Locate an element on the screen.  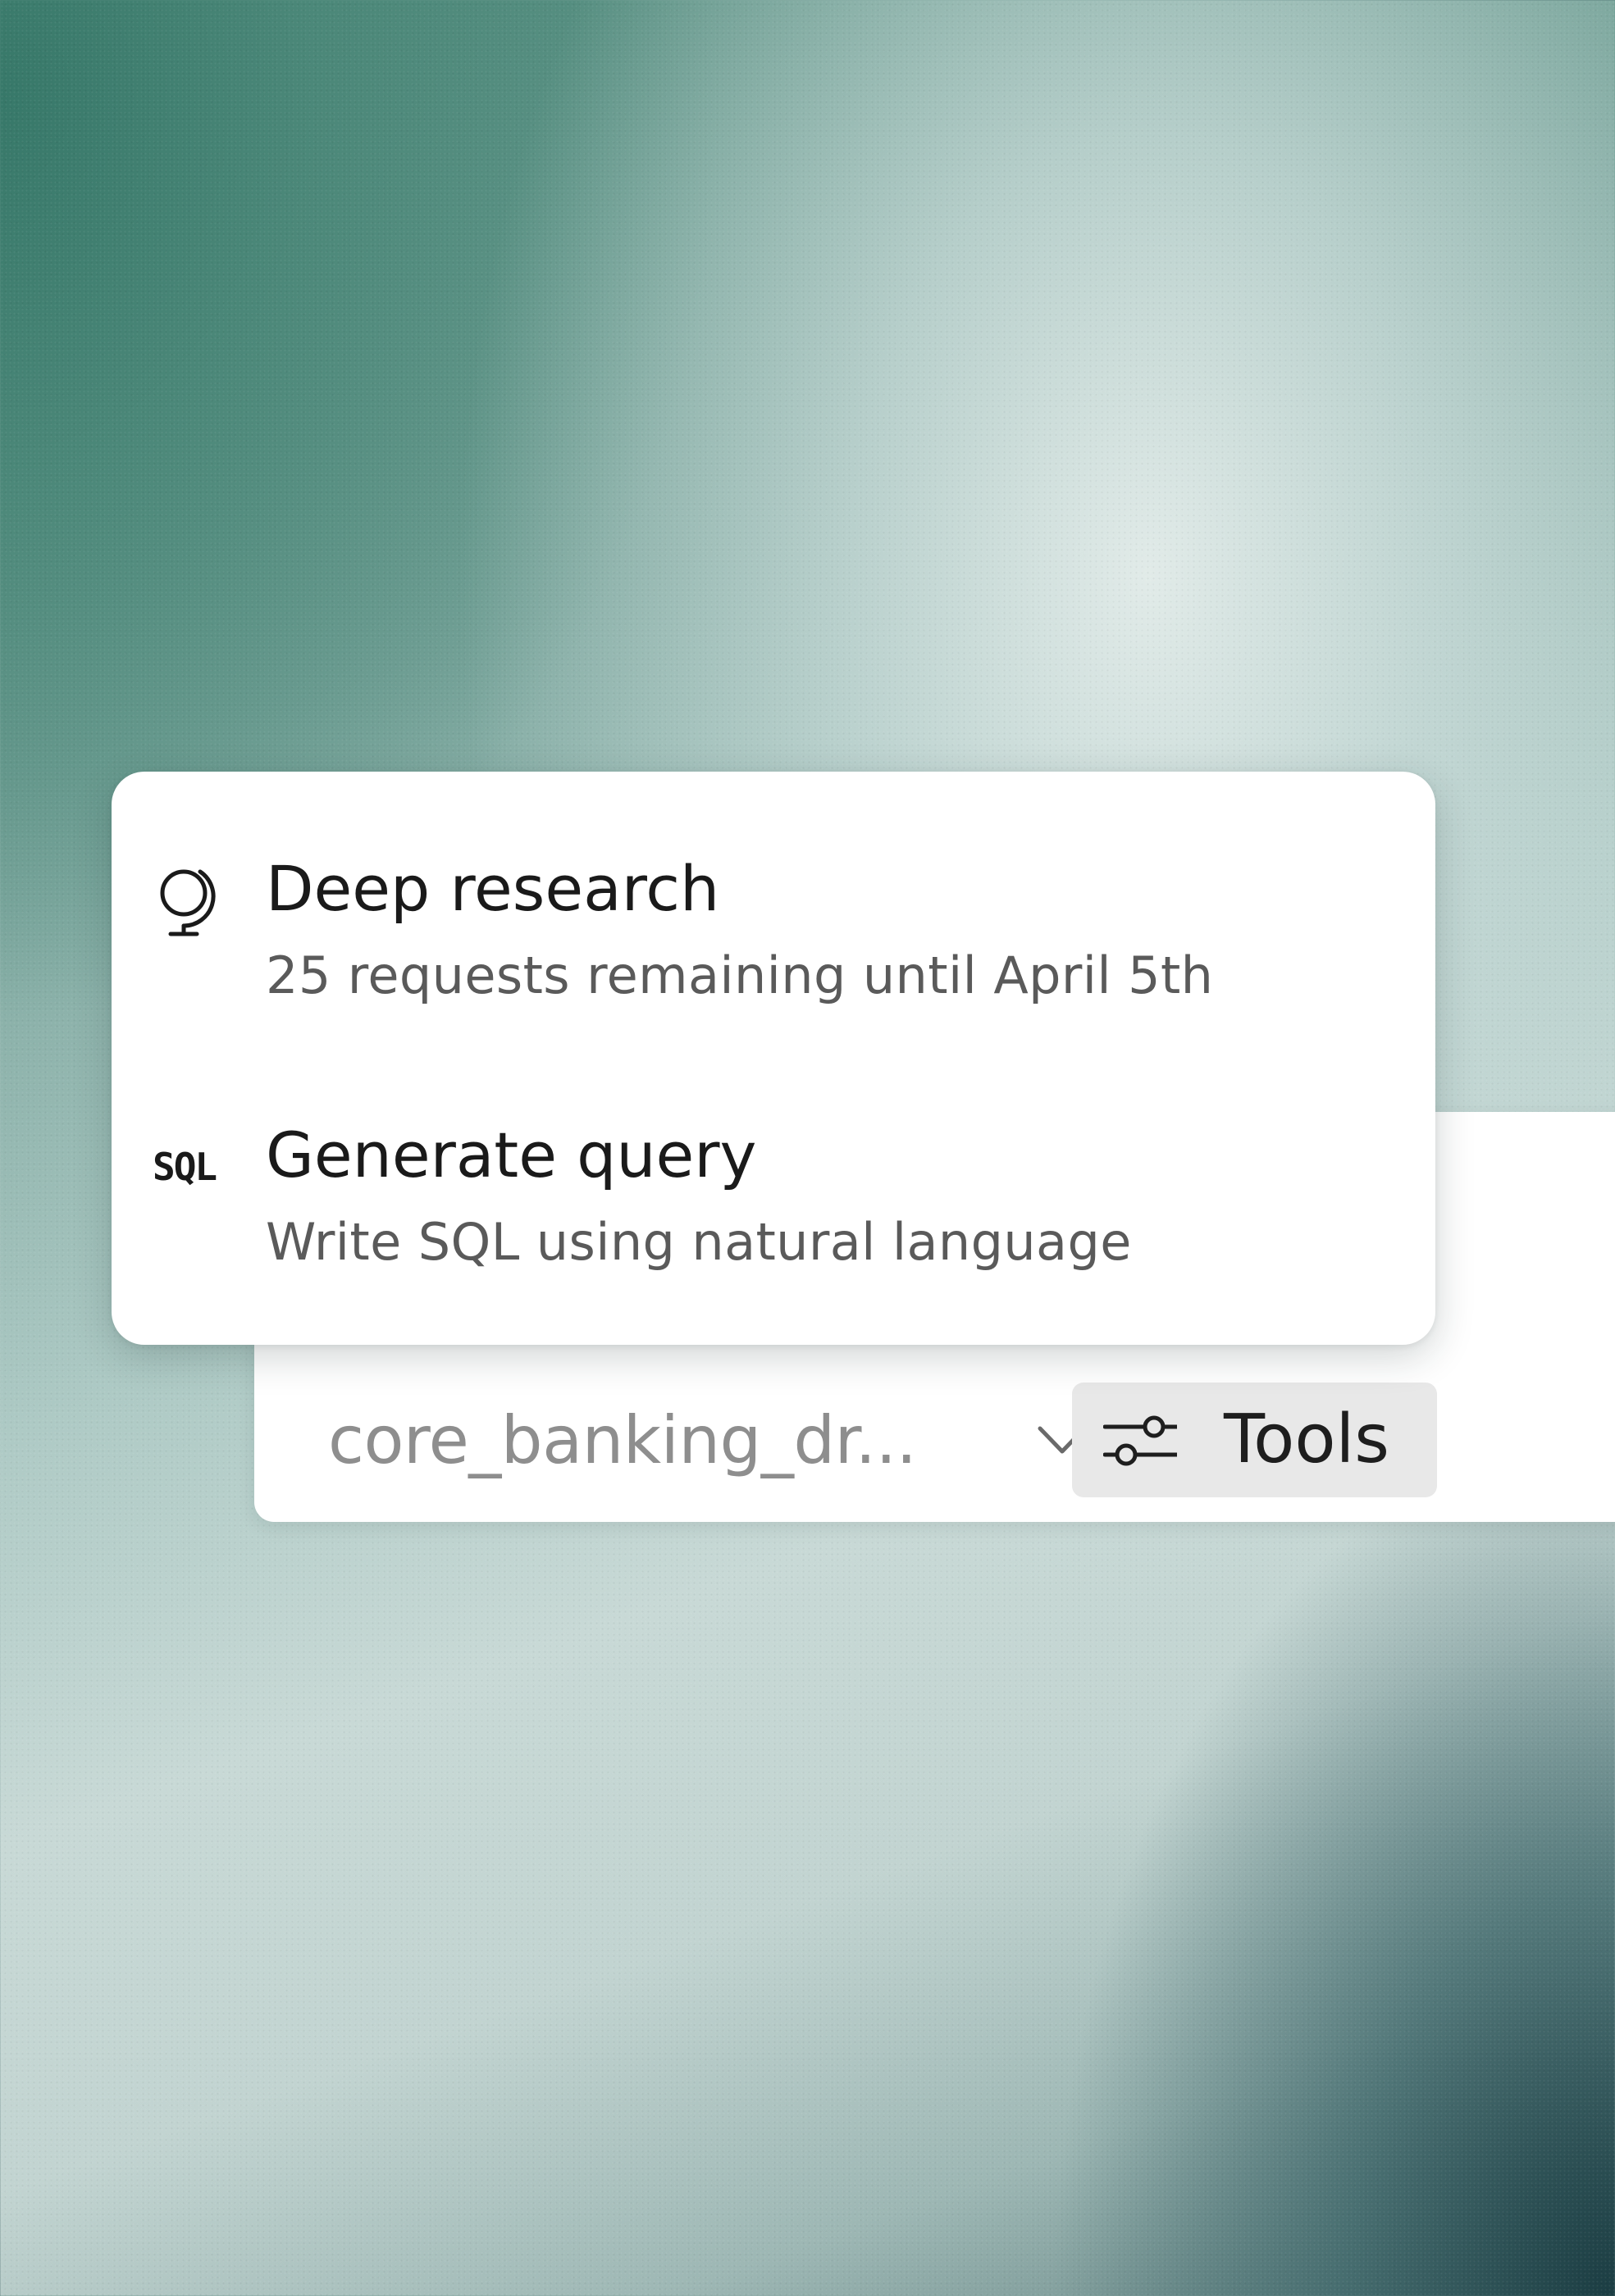
menu-item-title: Generate query is located at coordinates (511, 1154).